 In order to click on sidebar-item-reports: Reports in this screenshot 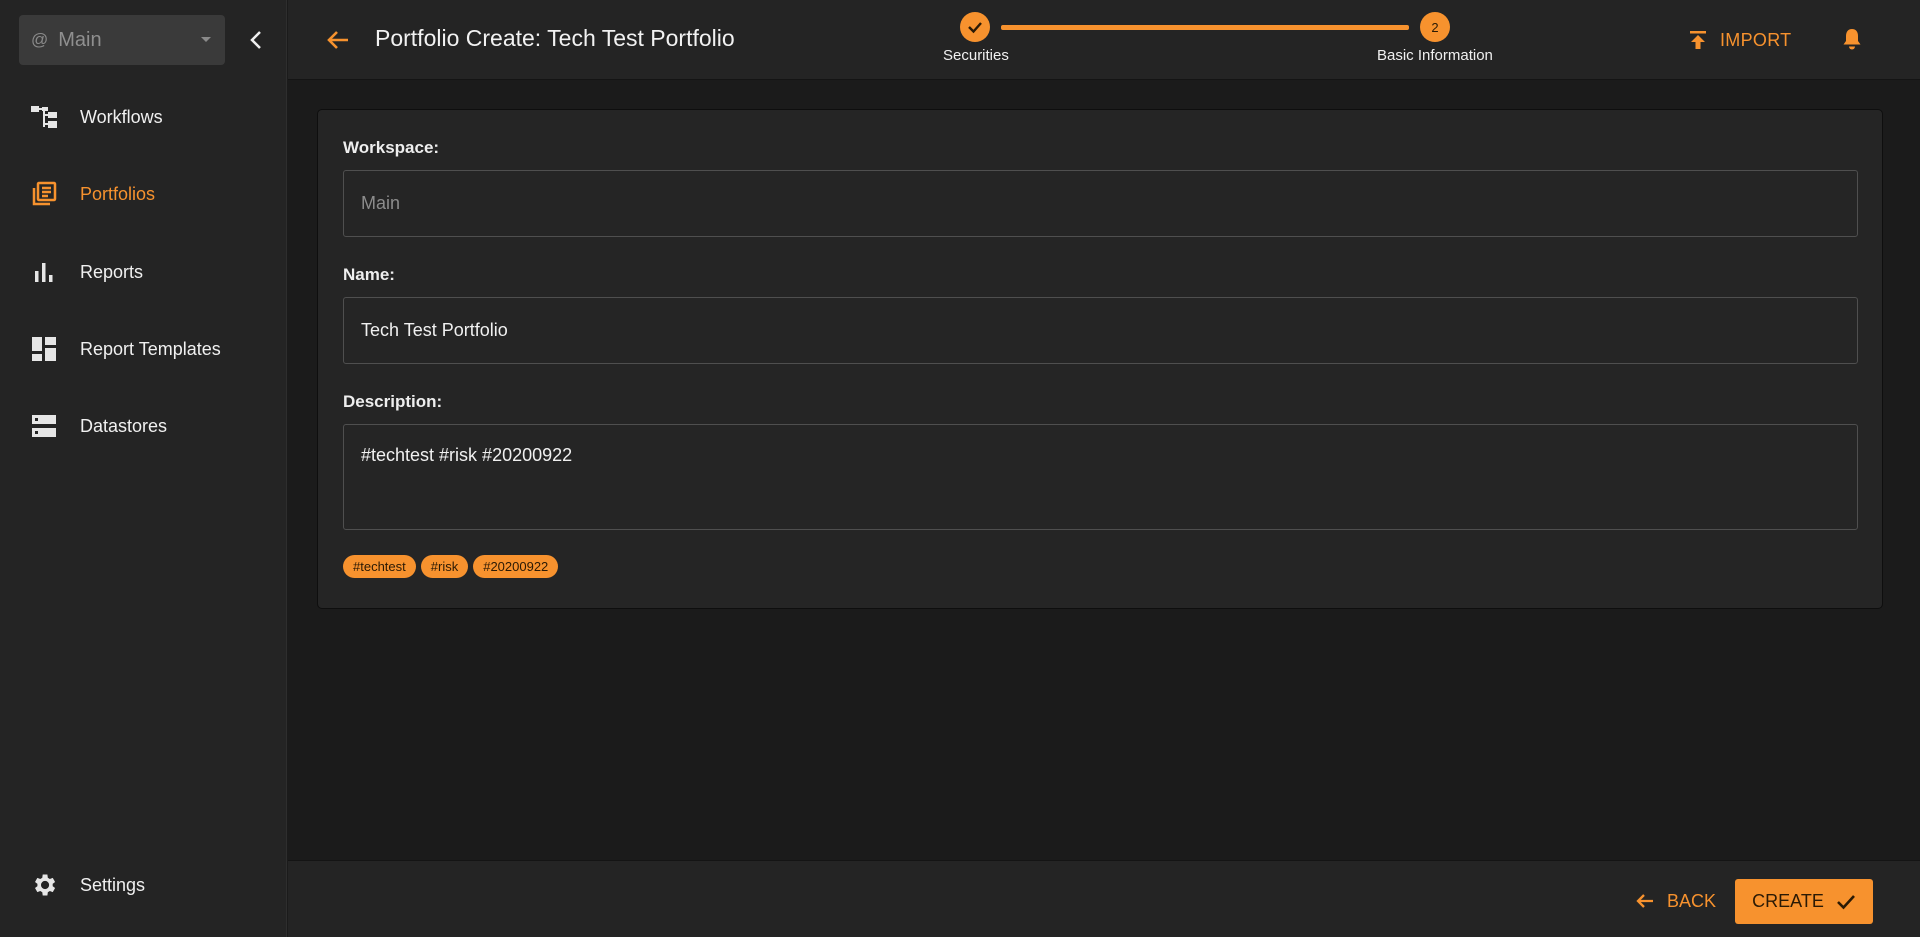, I will do `click(143, 272)`.